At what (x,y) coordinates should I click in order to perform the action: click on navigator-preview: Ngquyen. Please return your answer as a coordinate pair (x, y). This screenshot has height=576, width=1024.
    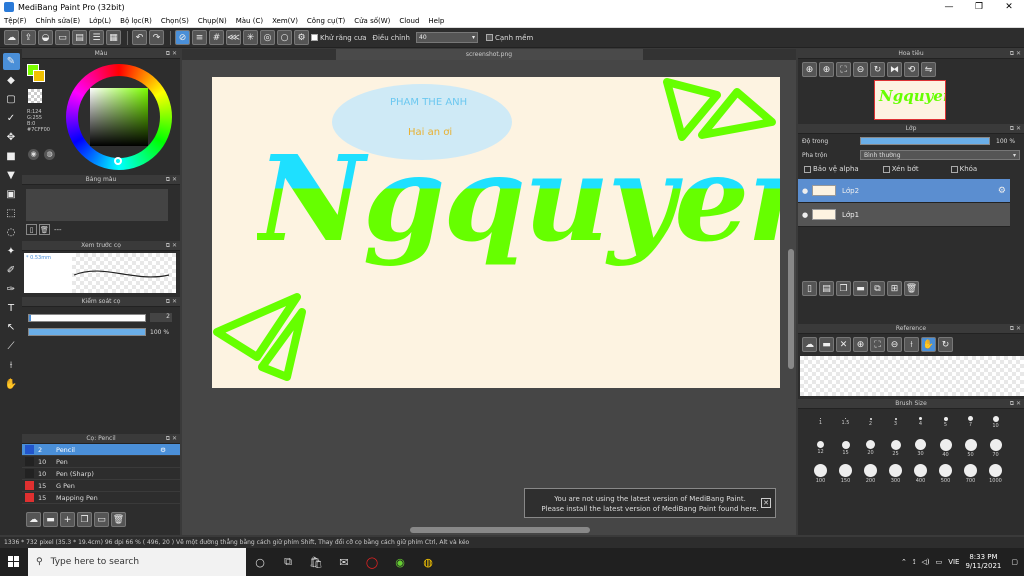
    Looking at the image, I should click on (910, 100).